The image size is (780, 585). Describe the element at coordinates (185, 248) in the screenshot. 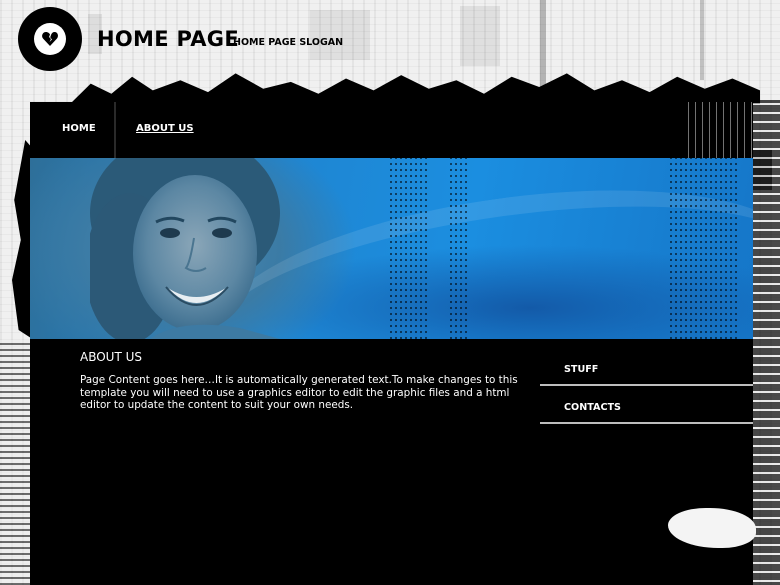

I see `smiling-woman-photo` at that location.